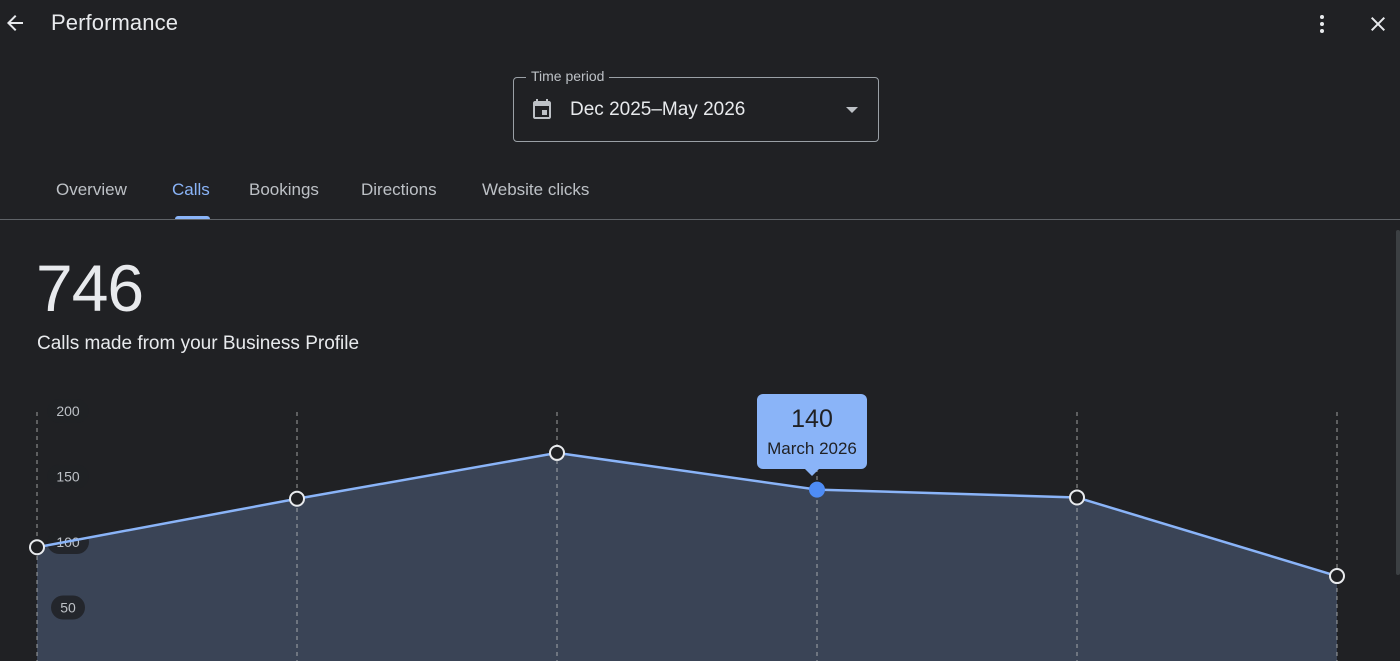 This screenshot has width=1400, height=661. Describe the element at coordinates (90, 288) in the screenshot. I see `total-calls-value: 746` at that location.